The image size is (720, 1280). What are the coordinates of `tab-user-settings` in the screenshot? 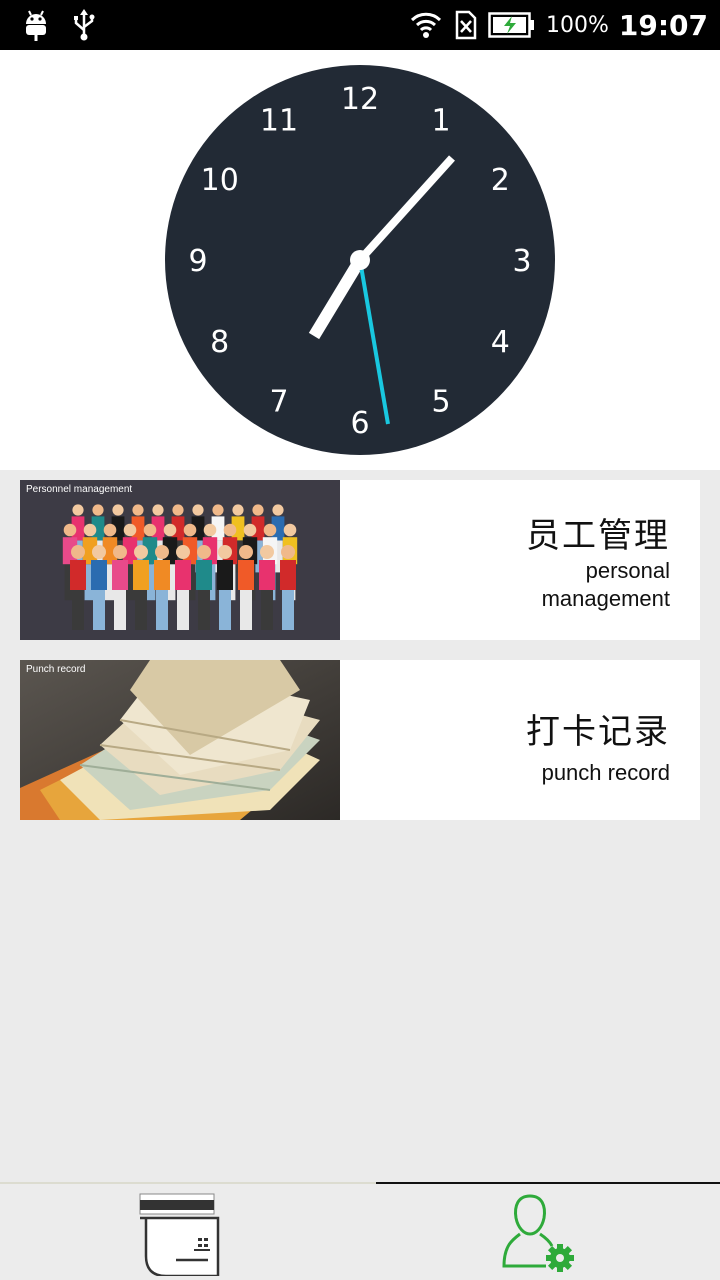 It's located at (540, 1232).